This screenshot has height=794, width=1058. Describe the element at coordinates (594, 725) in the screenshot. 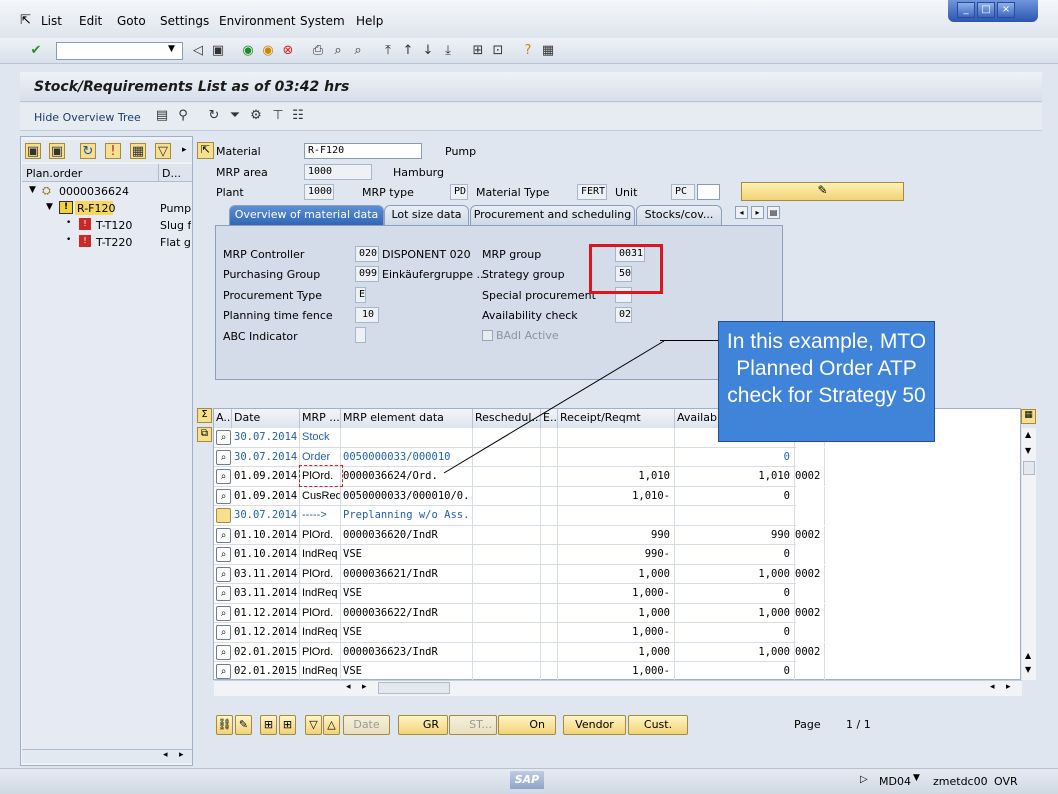

I see `vendor-button: Vendor` at that location.